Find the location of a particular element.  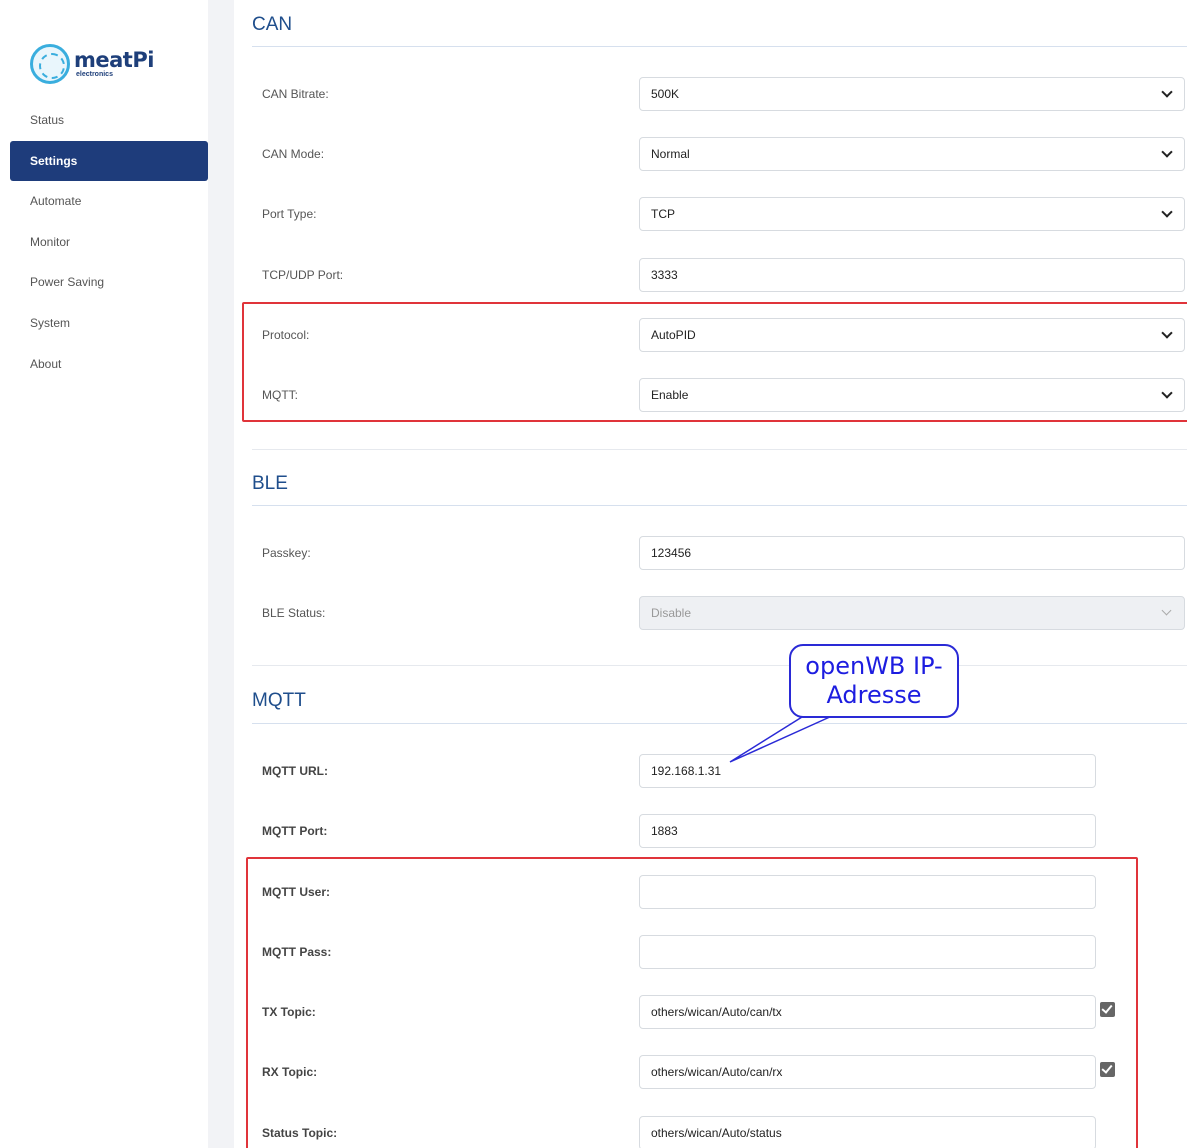

protocol-label: Protocol: is located at coordinates (286, 335).